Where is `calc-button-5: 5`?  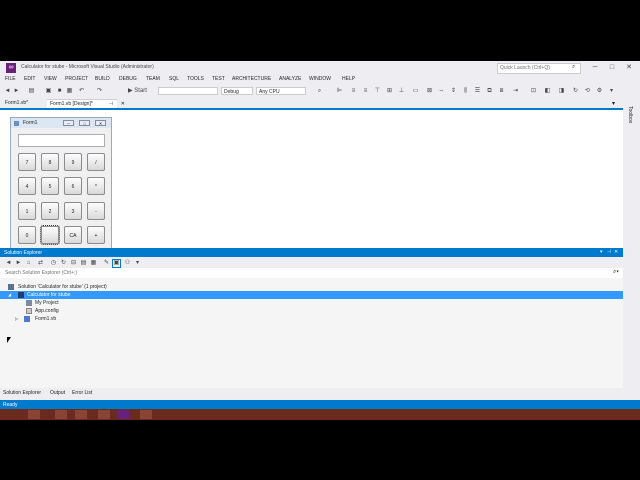 calc-button-5: 5 is located at coordinates (50, 186).